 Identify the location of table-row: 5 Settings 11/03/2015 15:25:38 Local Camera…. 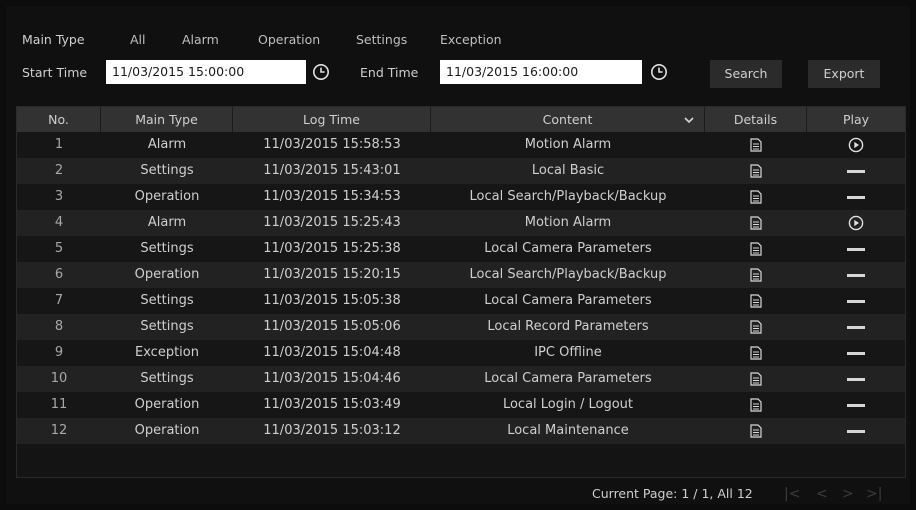
(461, 249).